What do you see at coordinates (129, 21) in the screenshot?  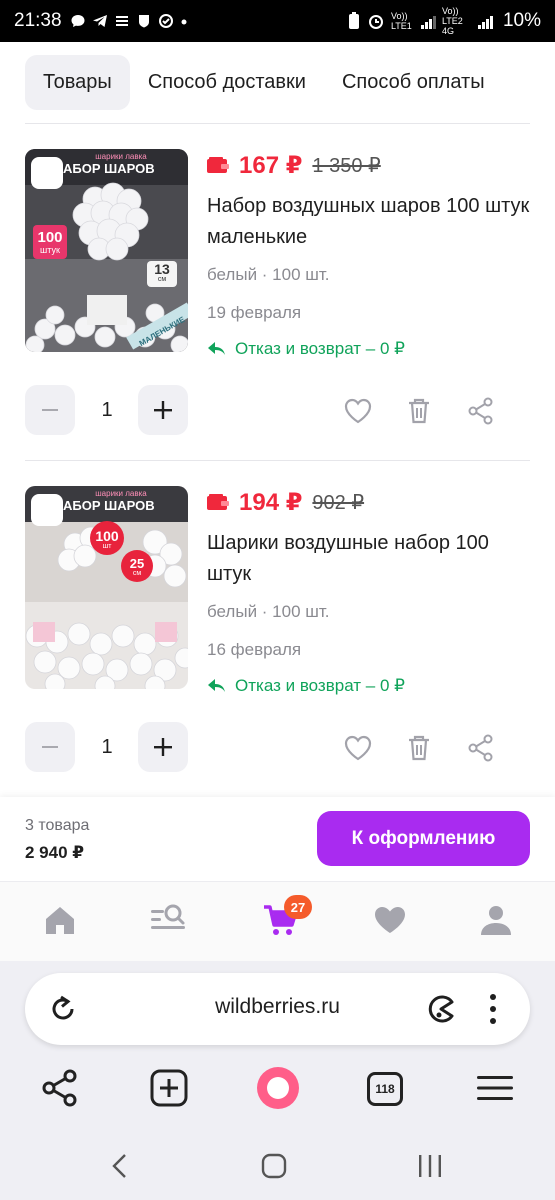 I see `notification-icons` at bounding box center [129, 21].